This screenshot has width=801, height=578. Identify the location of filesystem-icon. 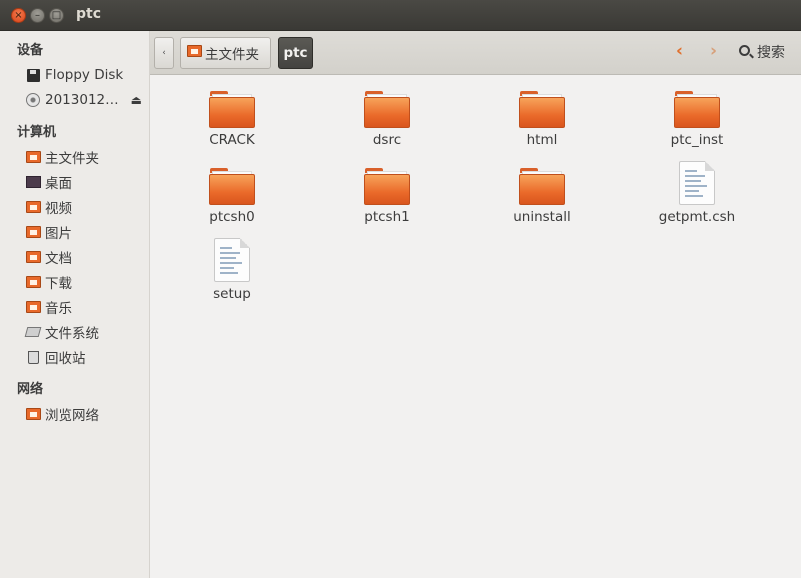
(33, 332).